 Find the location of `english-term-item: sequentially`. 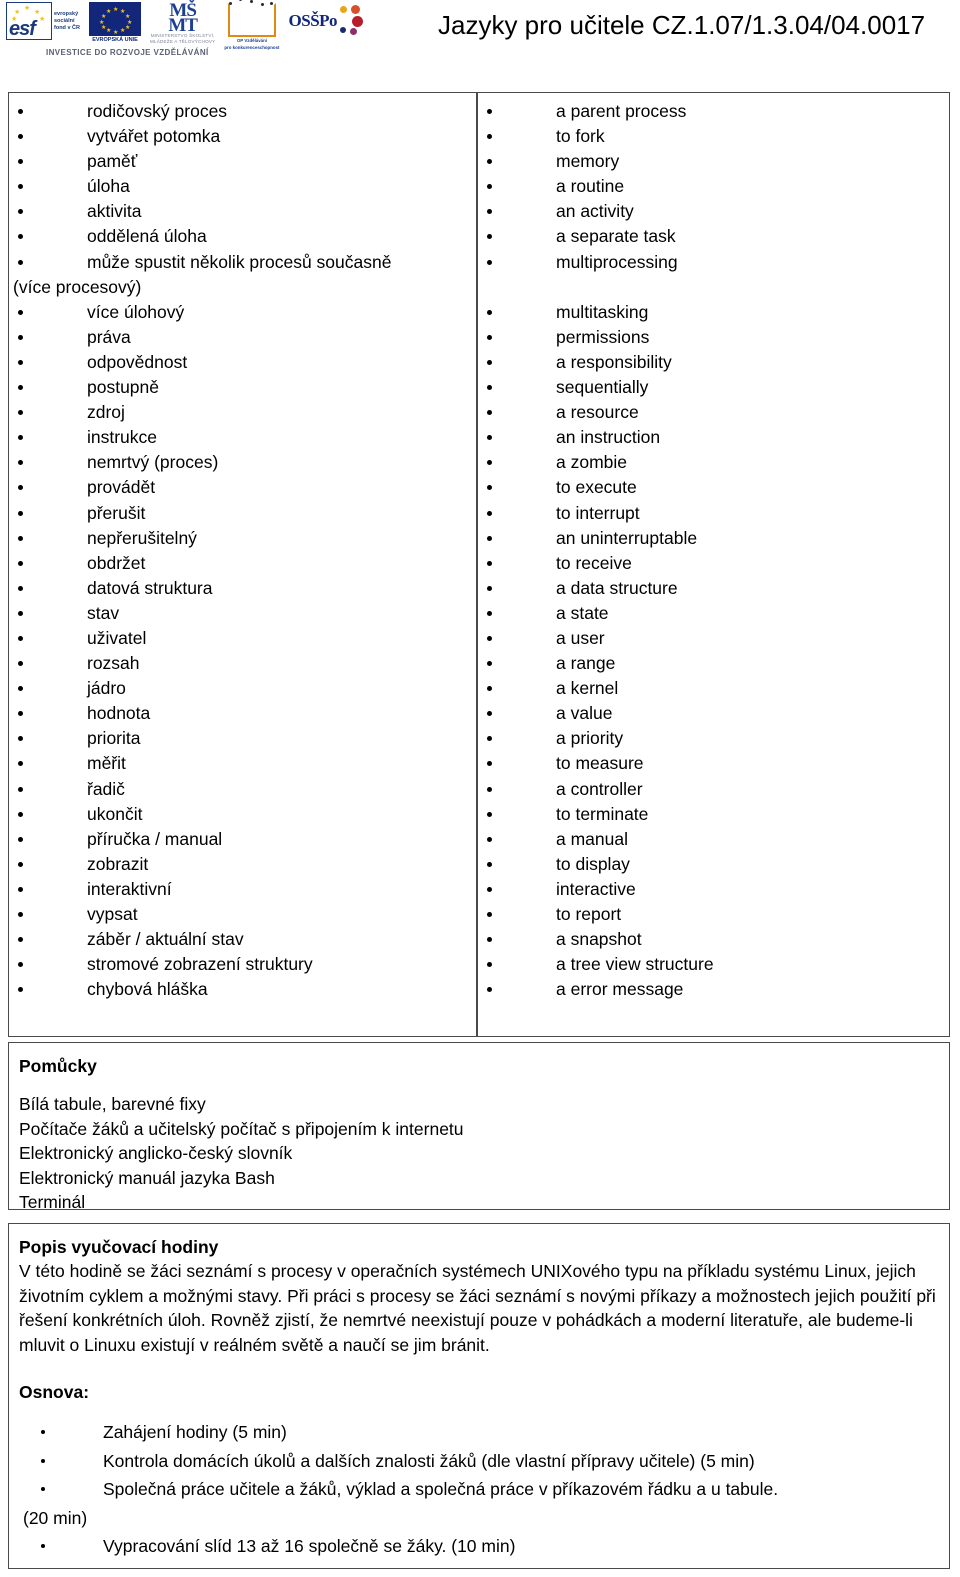

english-term-item: sequentially is located at coordinates (713, 387).